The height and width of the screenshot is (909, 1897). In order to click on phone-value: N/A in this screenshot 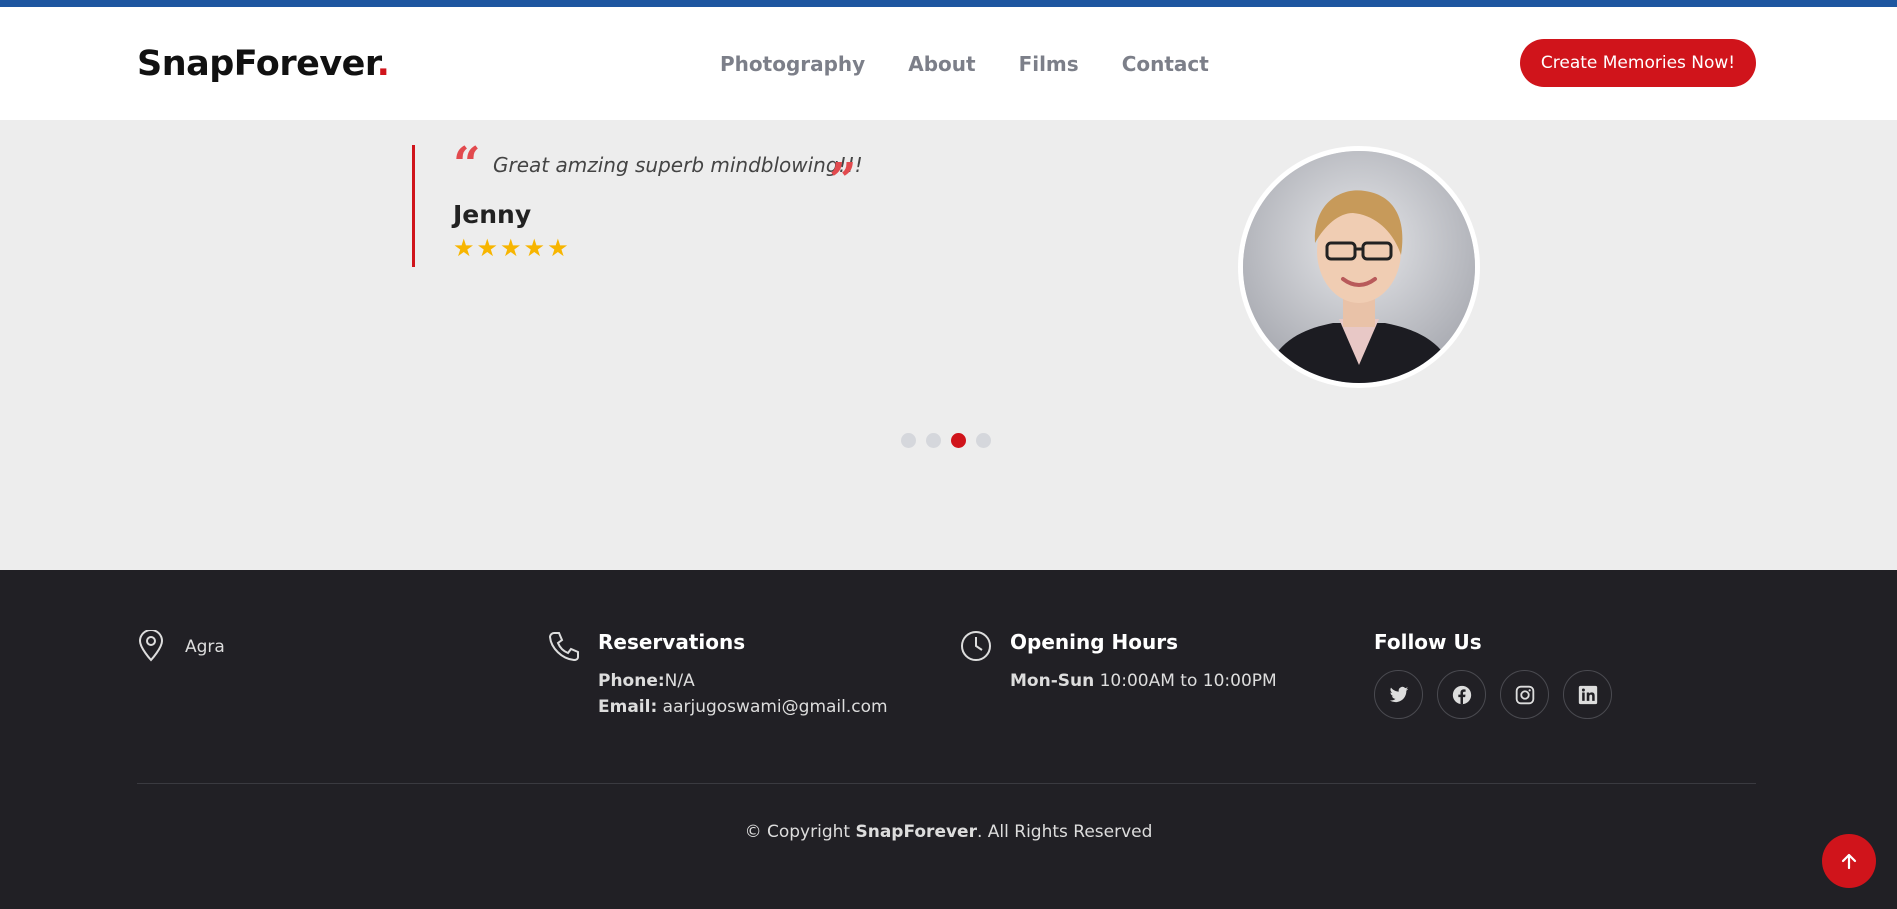, I will do `click(679, 681)`.